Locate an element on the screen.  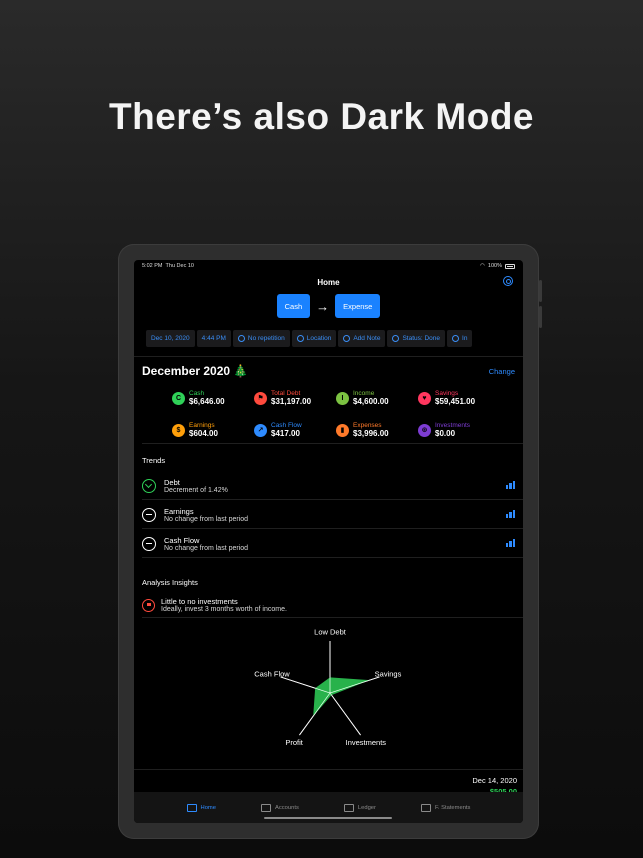
flag-icon is located at coordinates (148, 605).